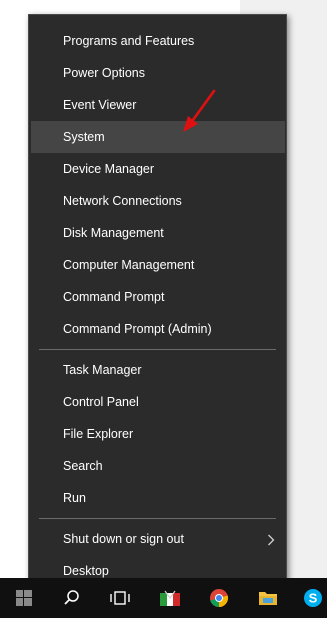 Image resolution: width=327 pixels, height=618 pixels. I want to click on menu-item-control-panel: Control Panel, so click(158, 402).